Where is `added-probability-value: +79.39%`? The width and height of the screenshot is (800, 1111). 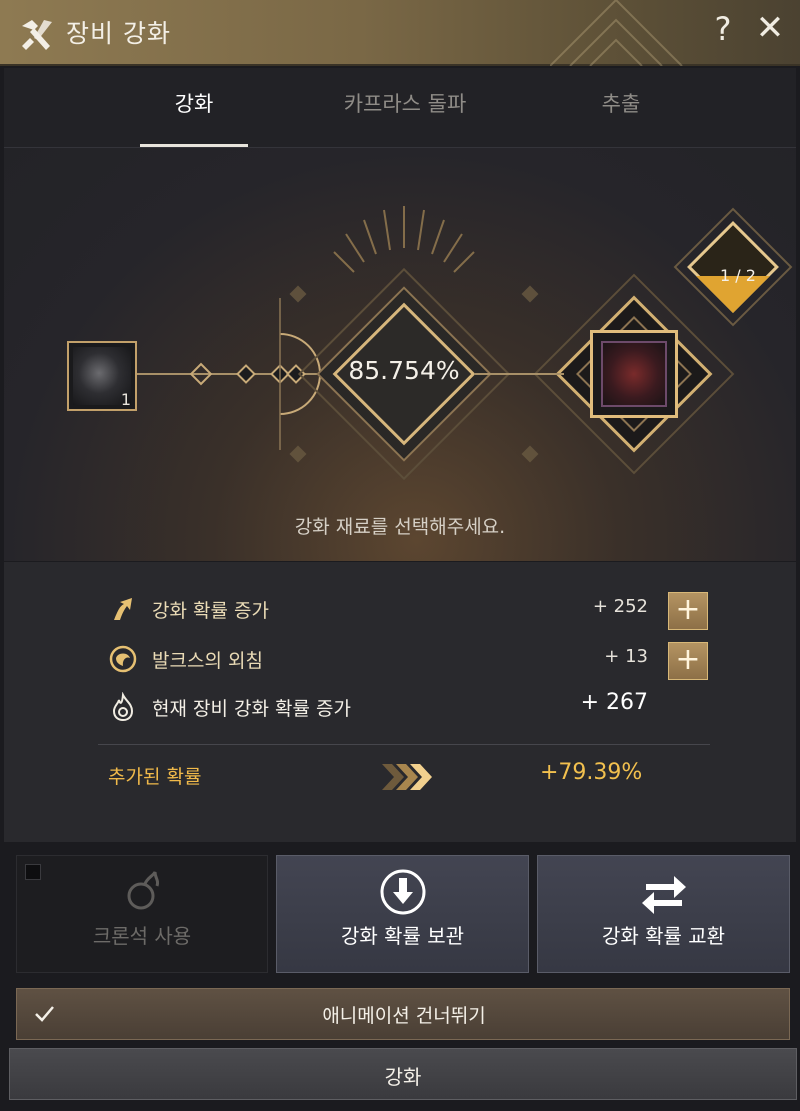
added-probability-value: +79.39% is located at coordinates (591, 772).